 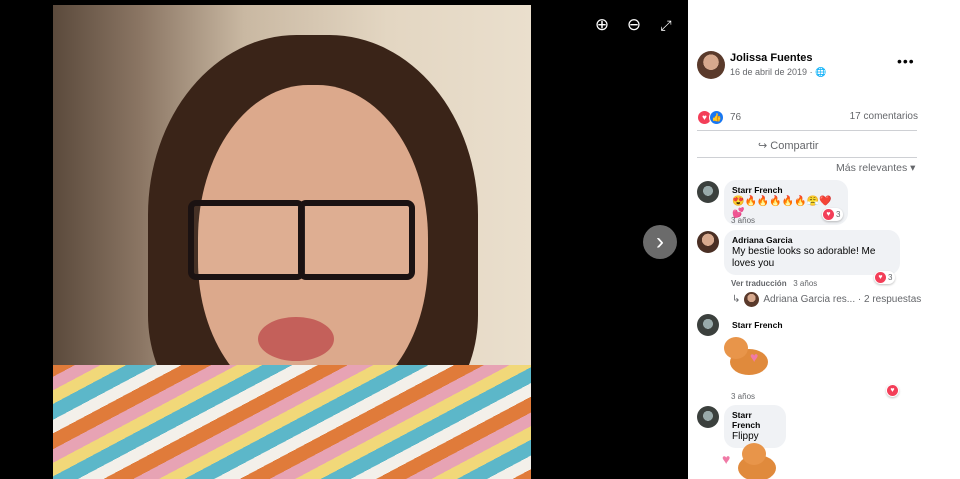 I want to click on reply-count: · 2 respuestas, so click(x=889, y=299).